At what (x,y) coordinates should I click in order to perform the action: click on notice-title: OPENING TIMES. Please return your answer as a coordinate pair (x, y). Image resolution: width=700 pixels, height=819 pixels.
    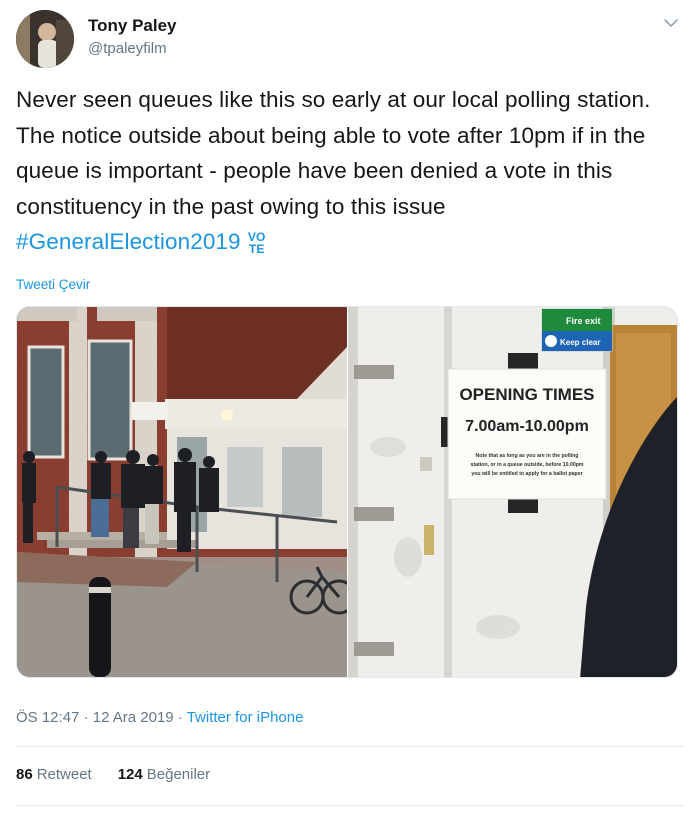
    Looking at the image, I should click on (526, 394).